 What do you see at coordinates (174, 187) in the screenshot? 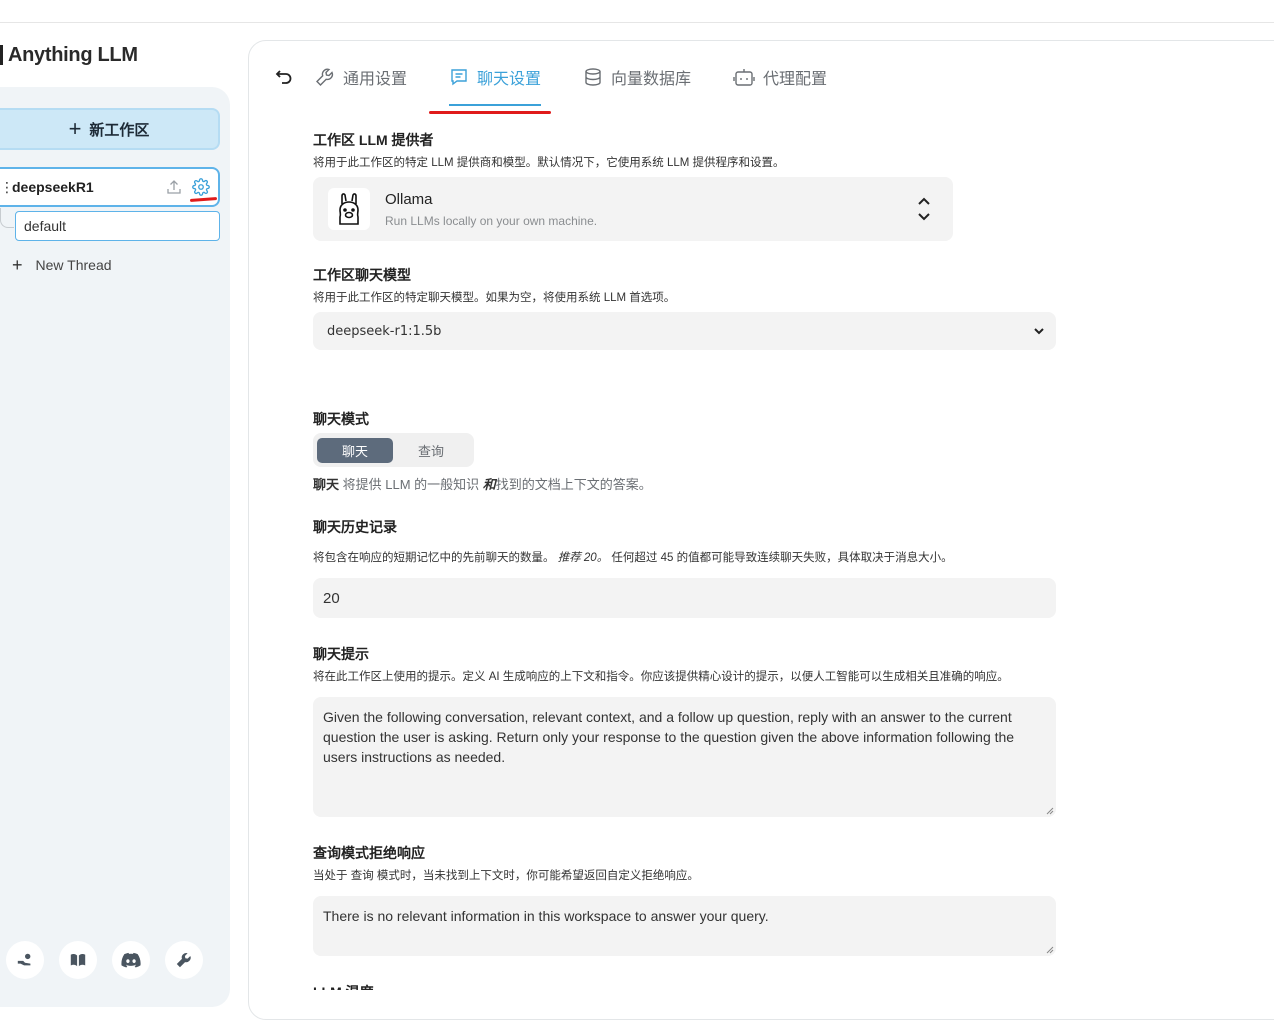
I see `upload-icon` at bounding box center [174, 187].